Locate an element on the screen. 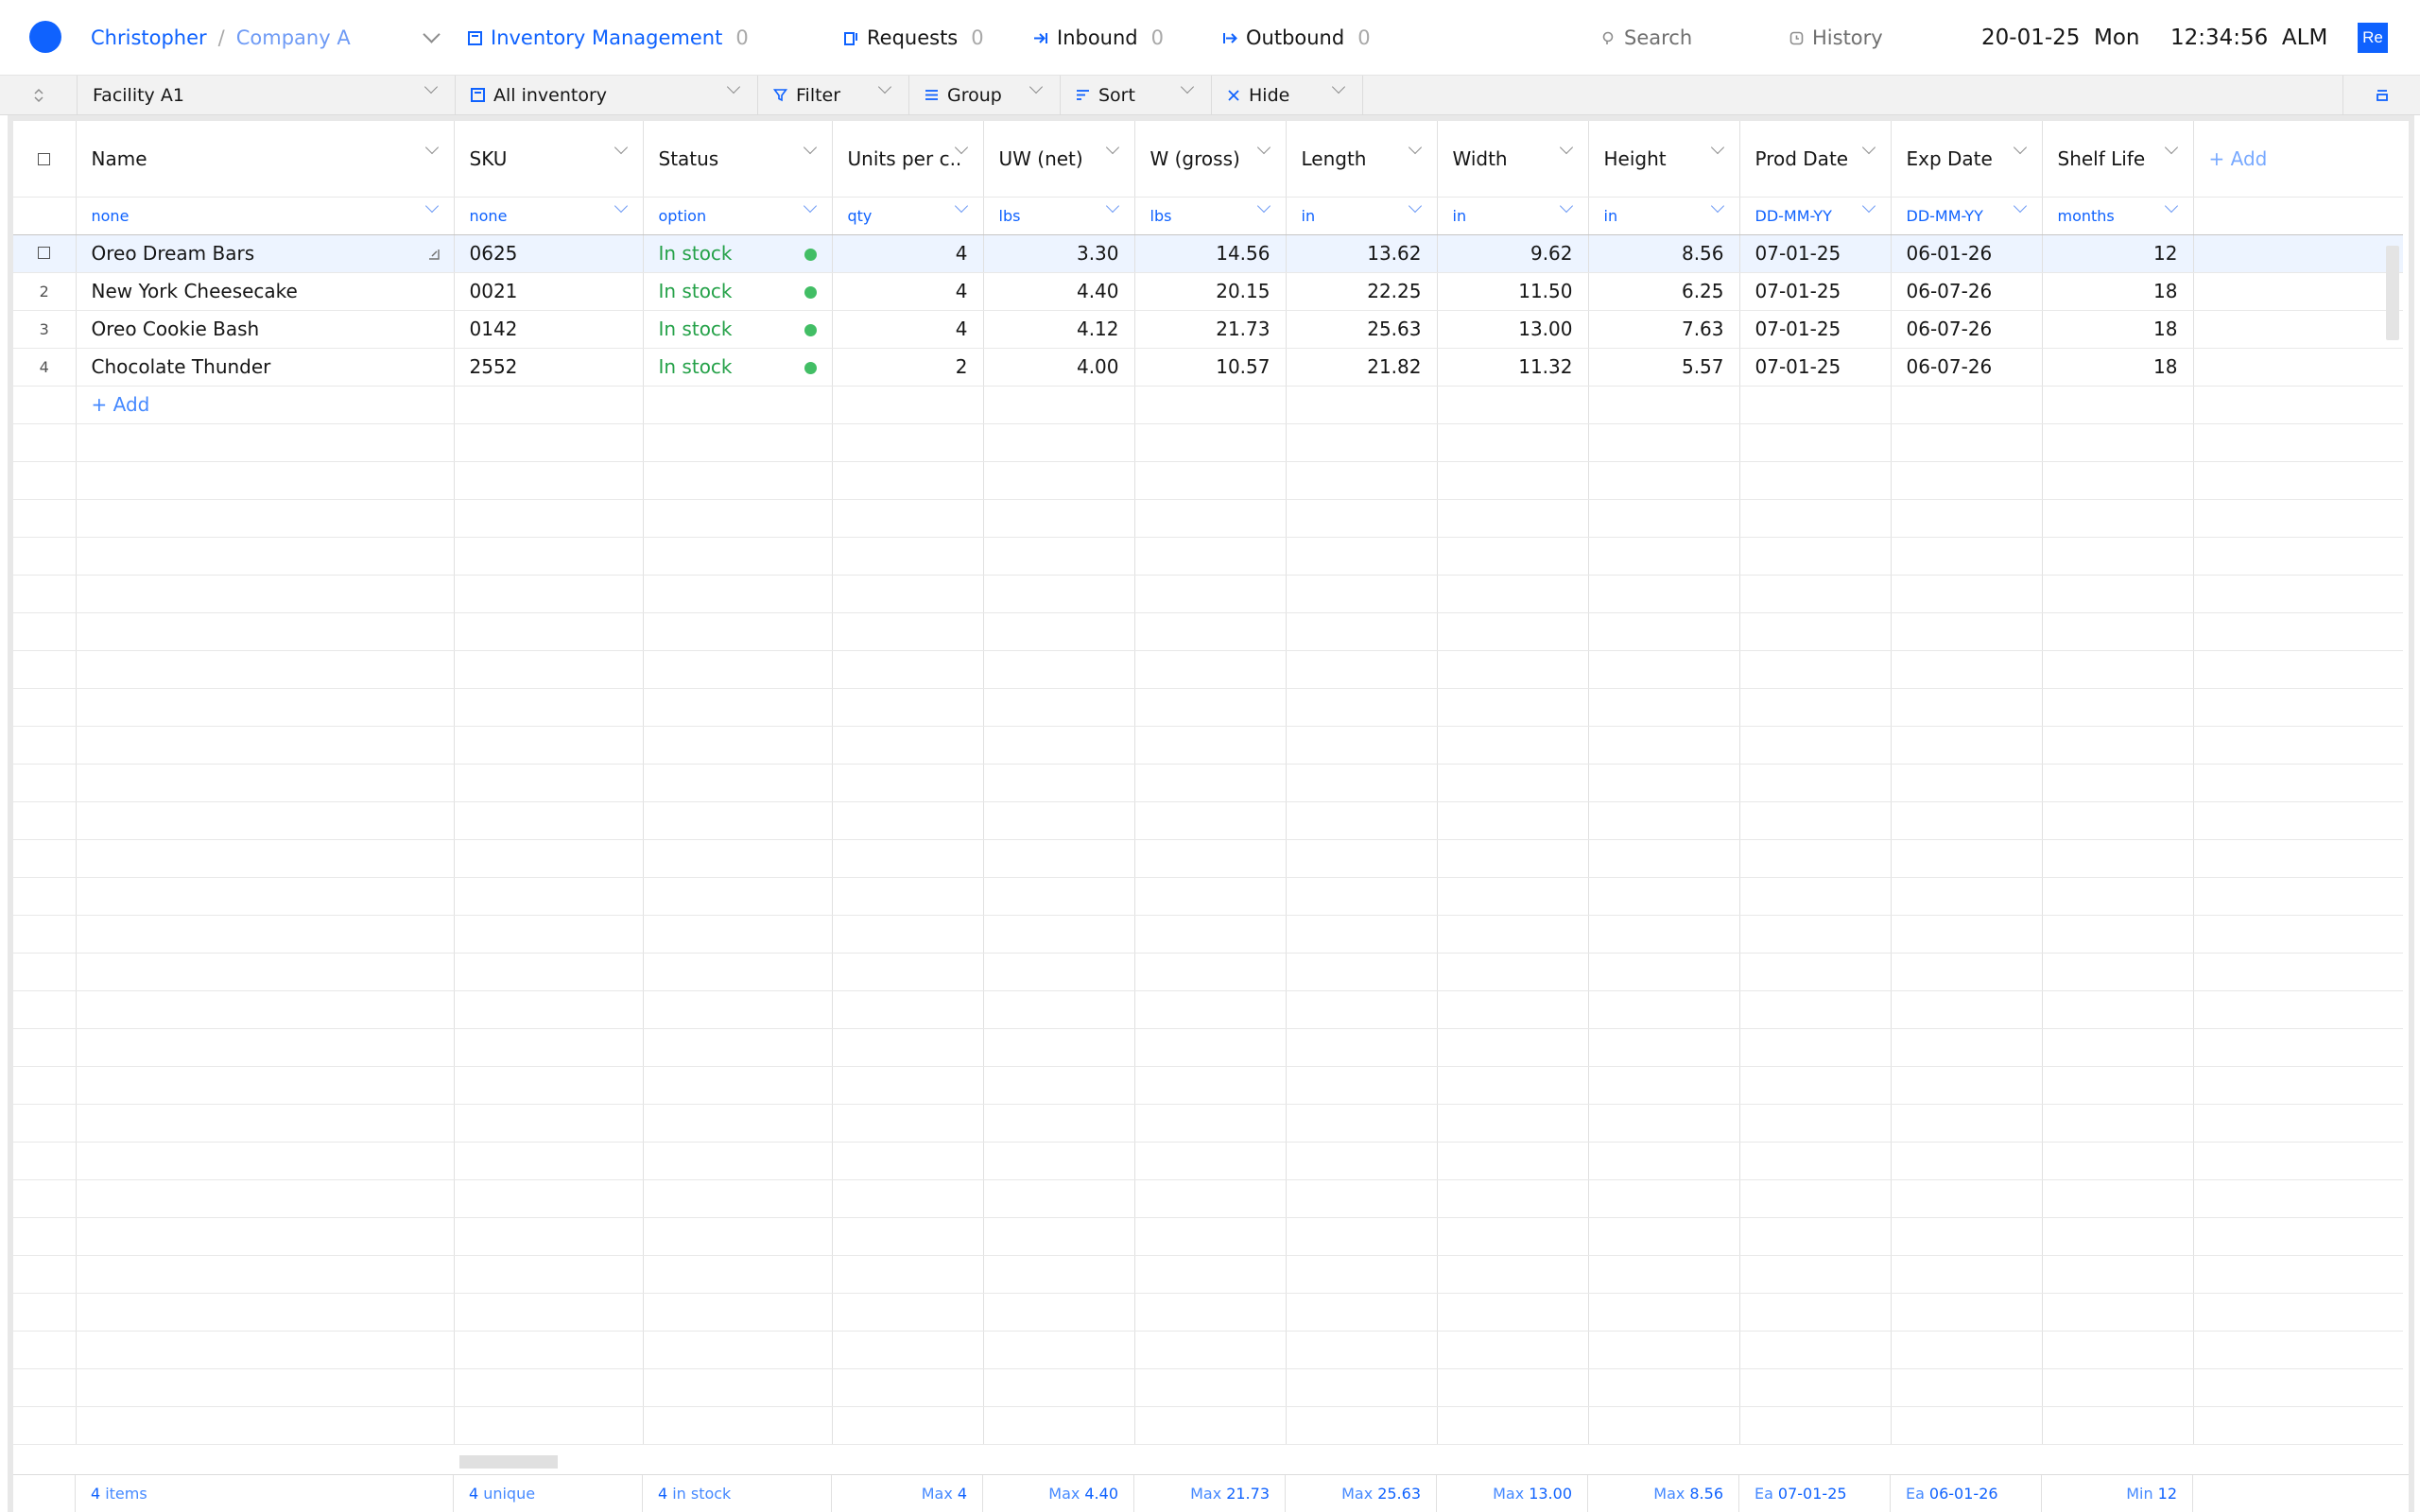  column-header-length: Length is located at coordinates (1362, 159).